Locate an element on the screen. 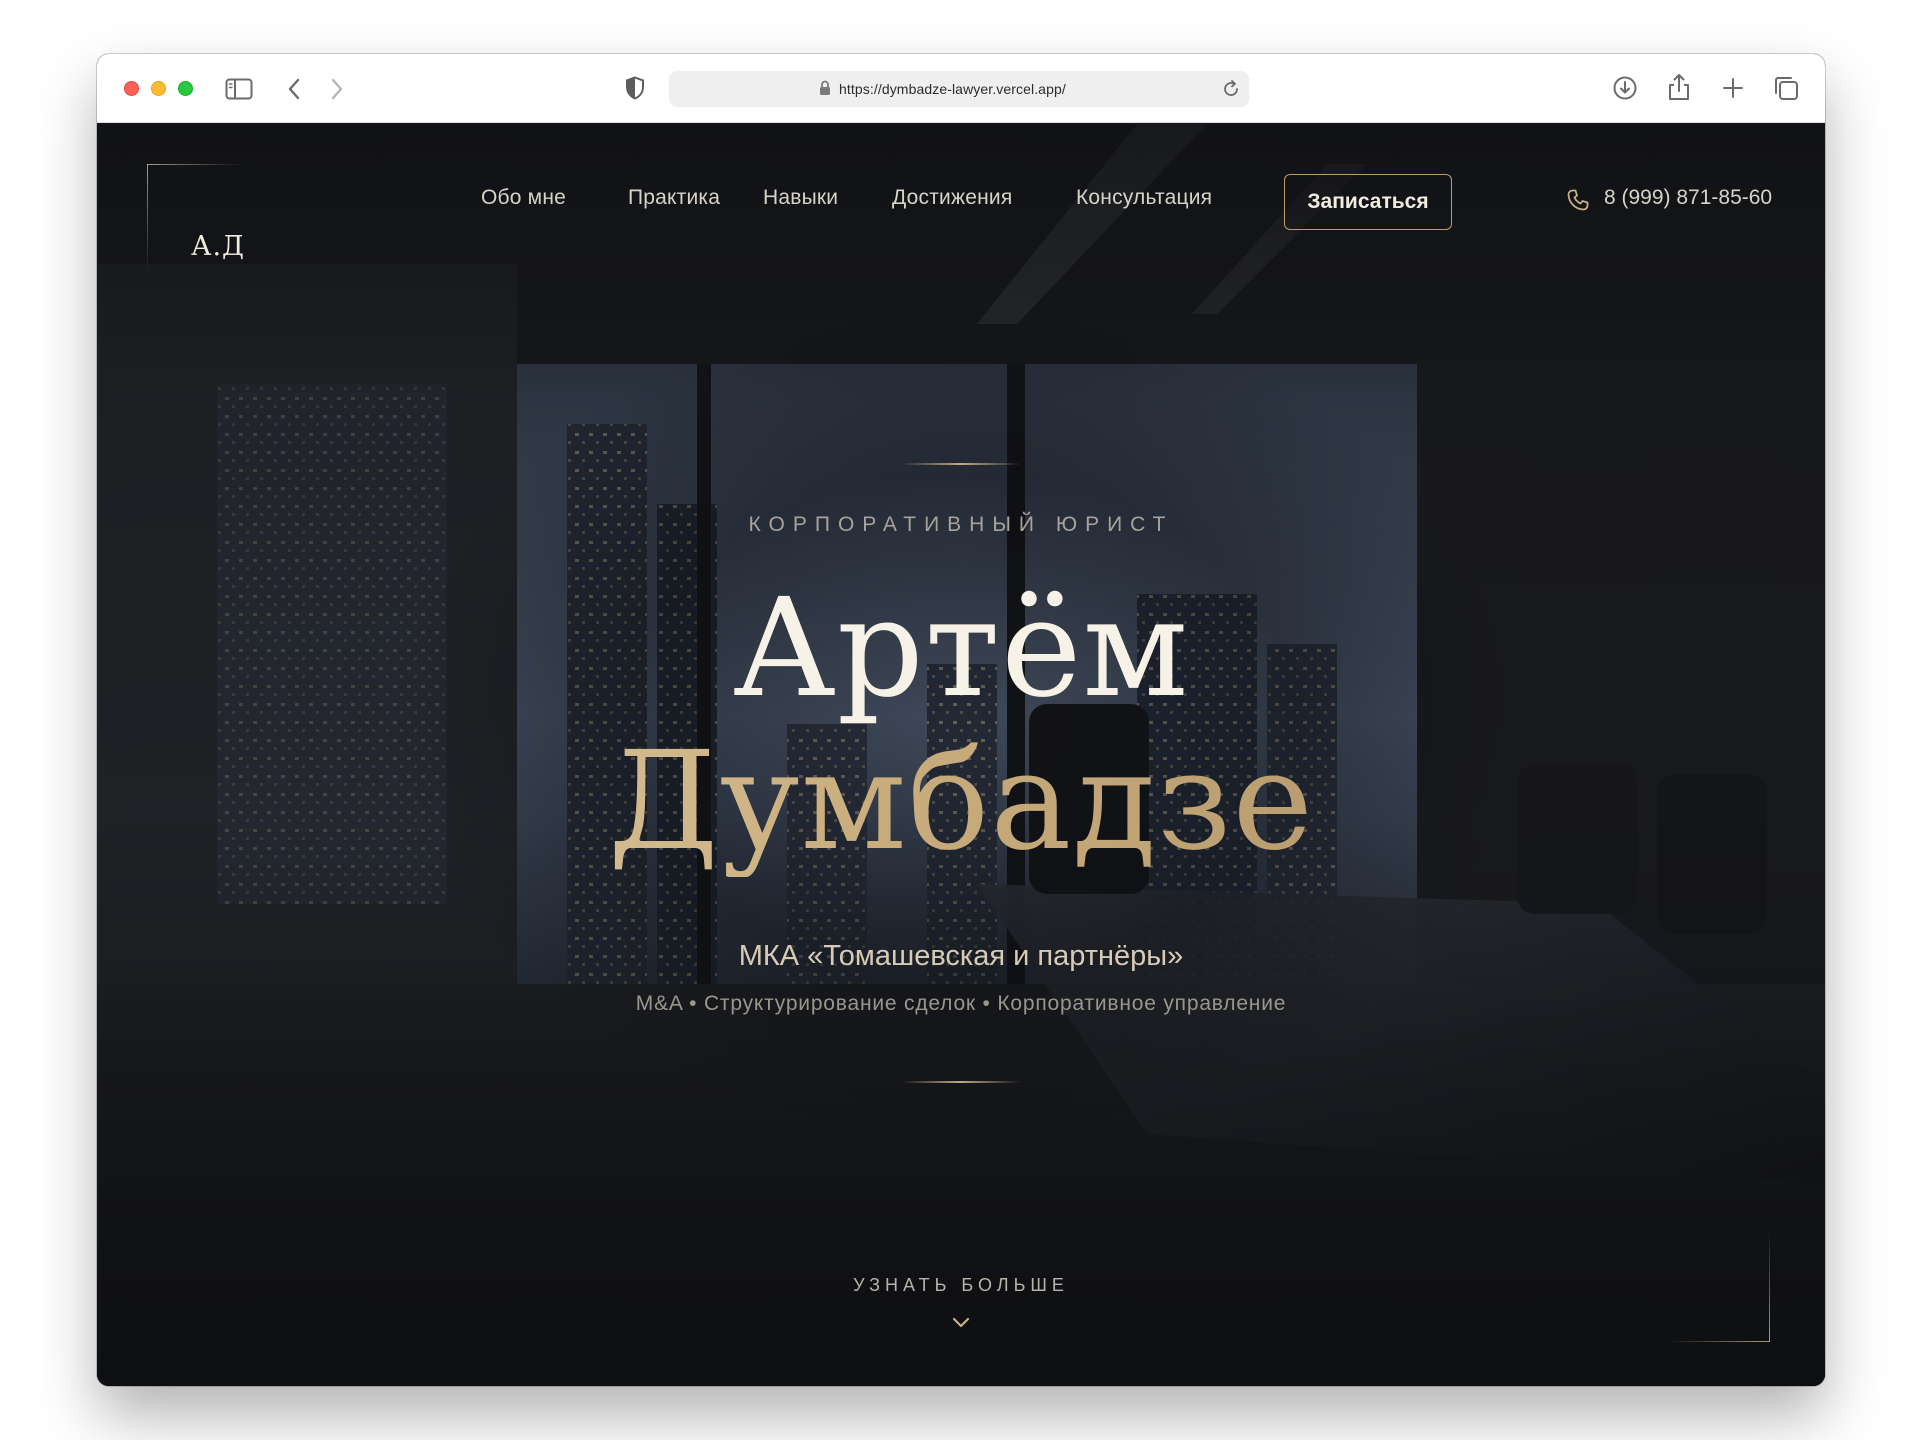 This screenshot has height=1440, width=1920. nav-link-consultation: Консультация is located at coordinates (1144, 198).